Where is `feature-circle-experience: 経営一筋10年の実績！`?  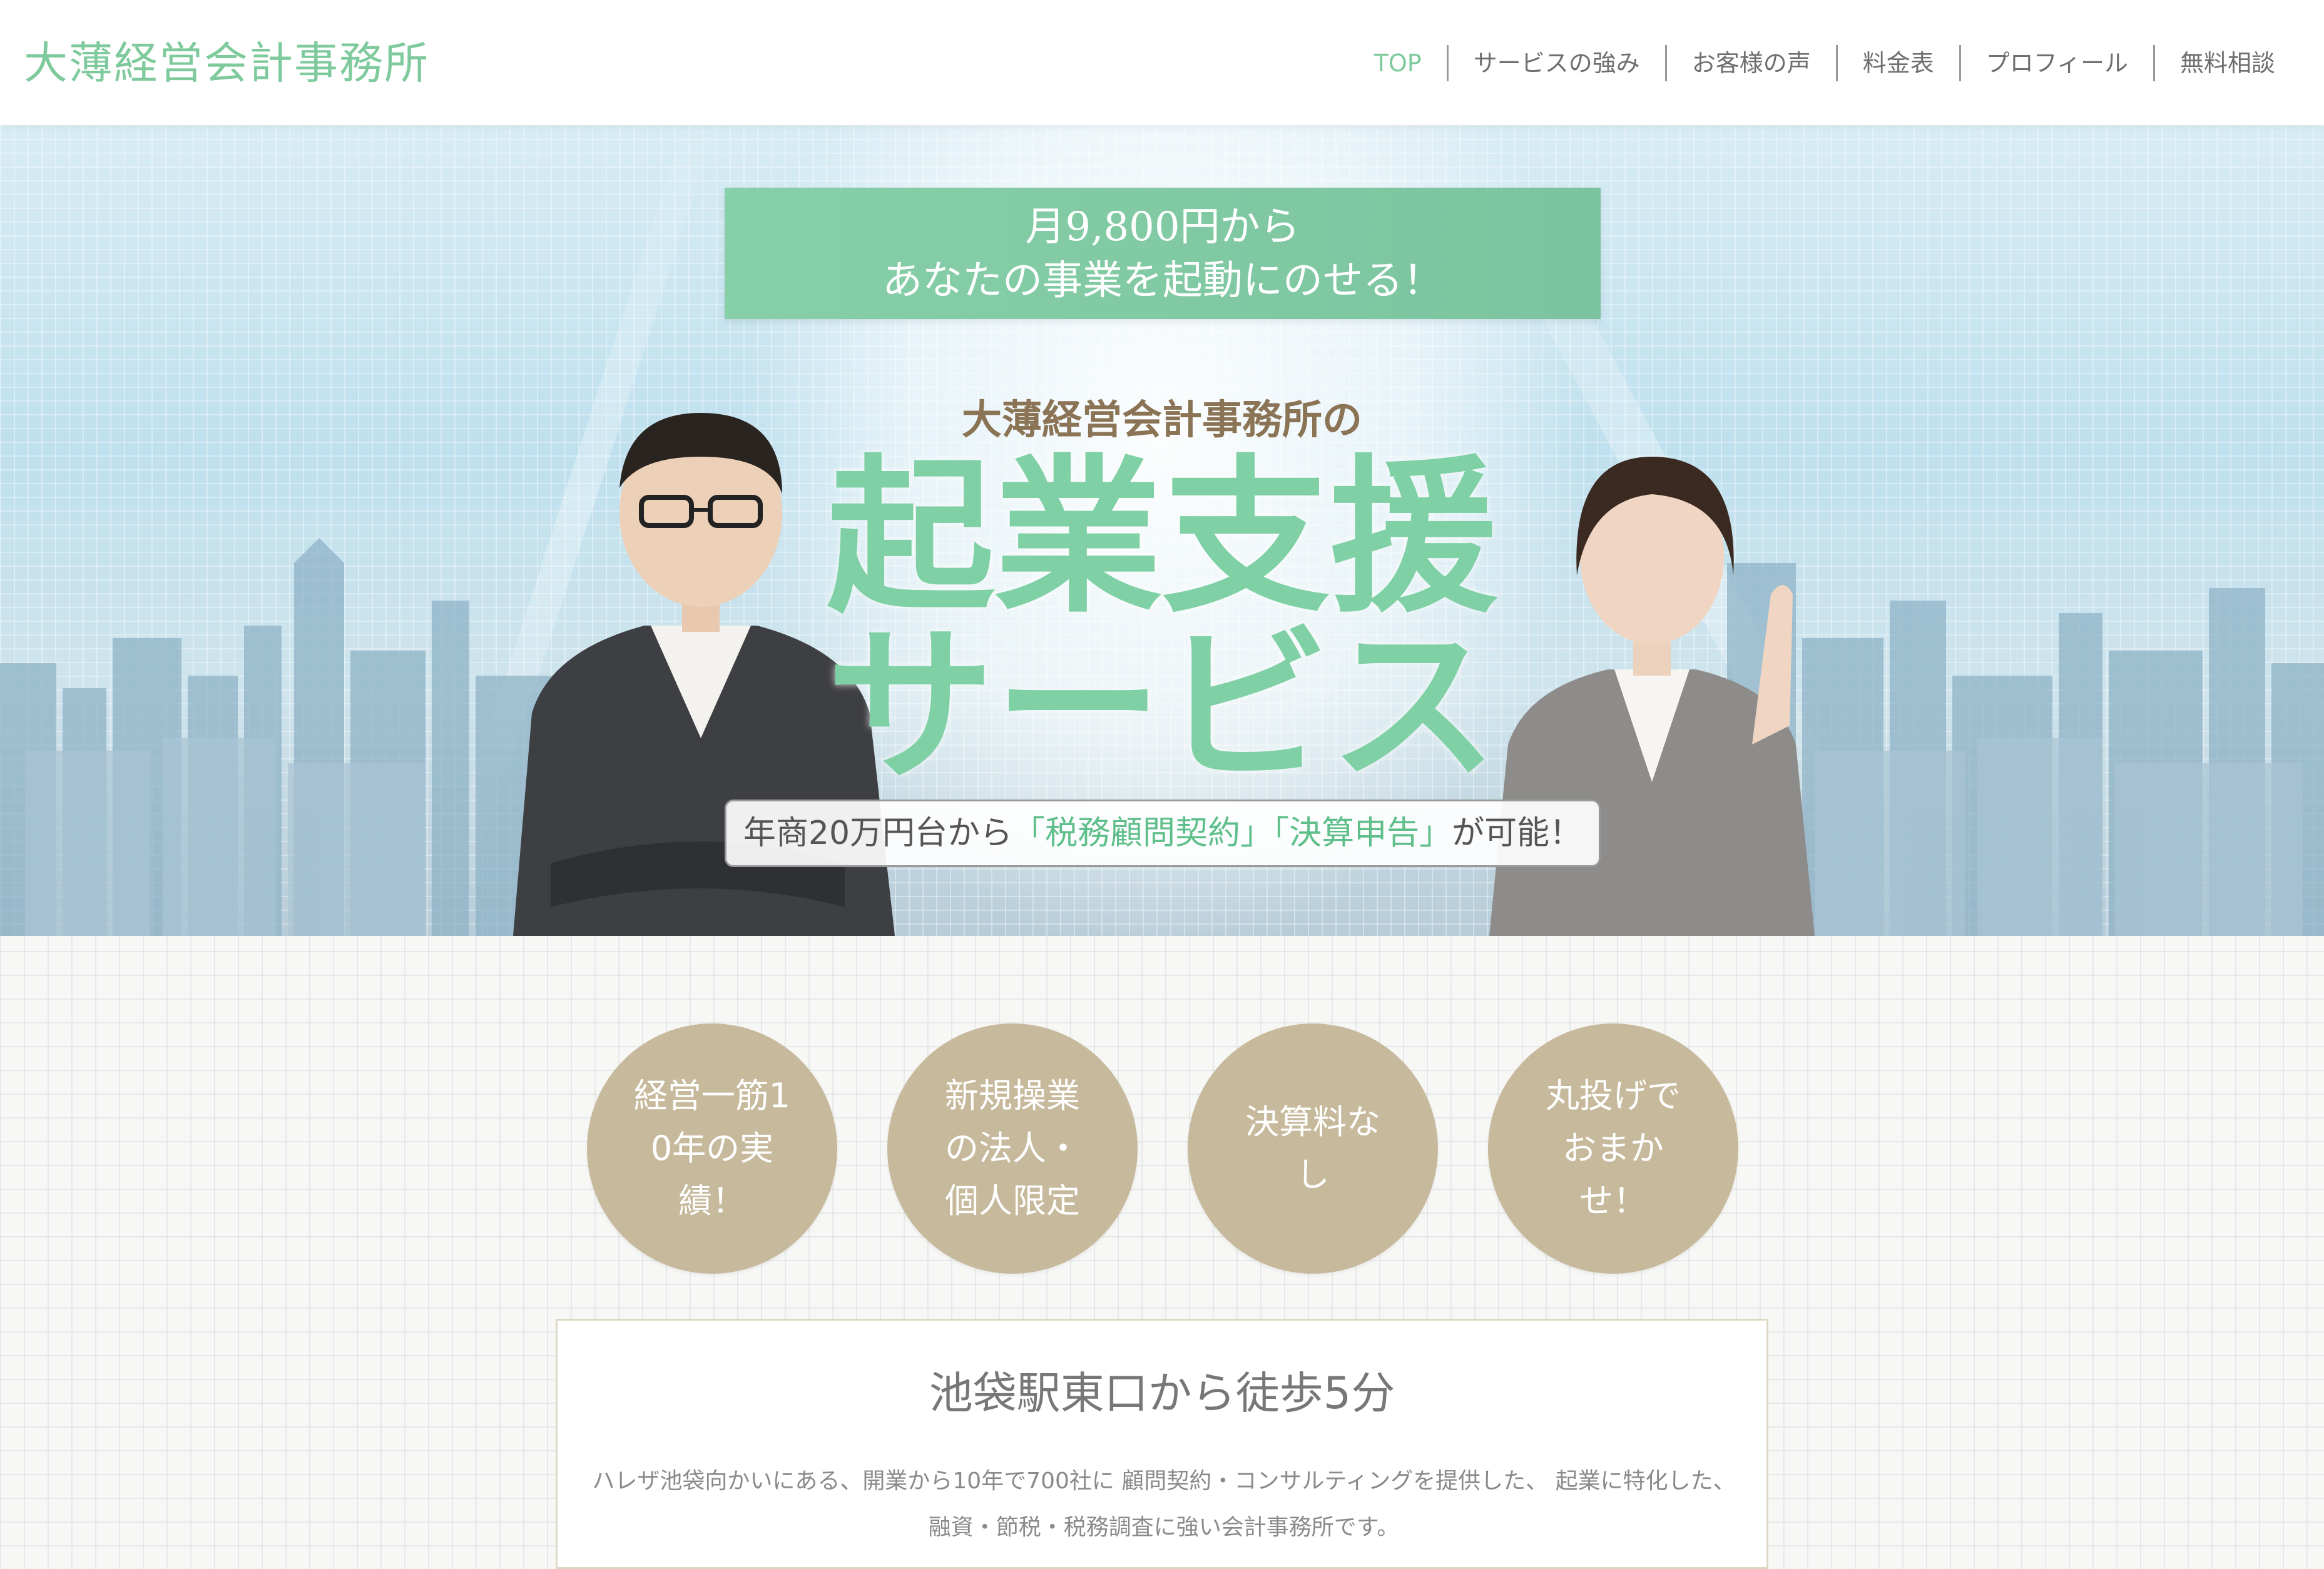
feature-circle-experience: 経営一筋10年の実績！ is located at coordinates (712, 1148).